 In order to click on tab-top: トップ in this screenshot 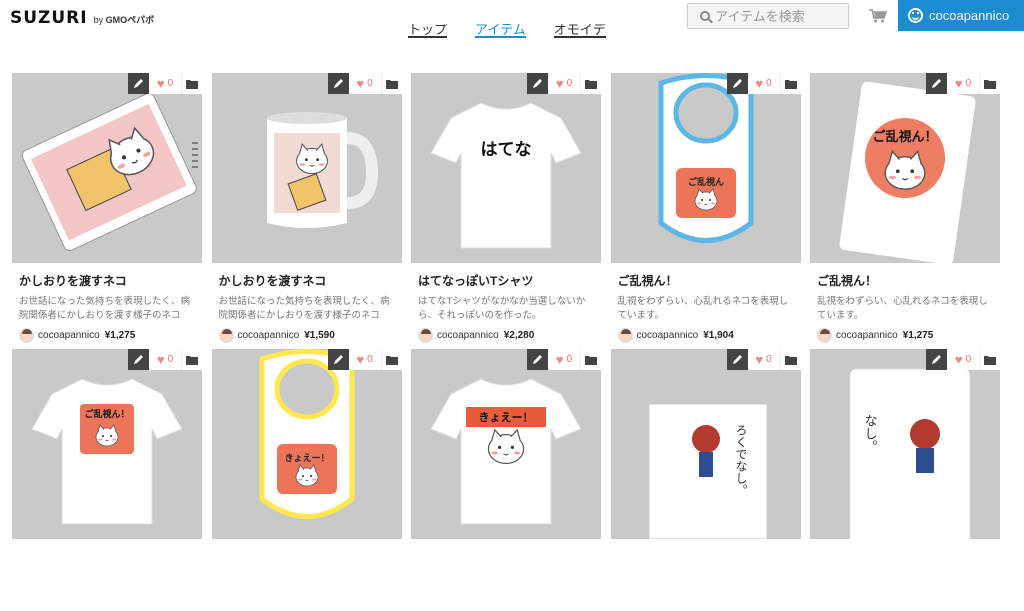, I will do `click(428, 31)`.